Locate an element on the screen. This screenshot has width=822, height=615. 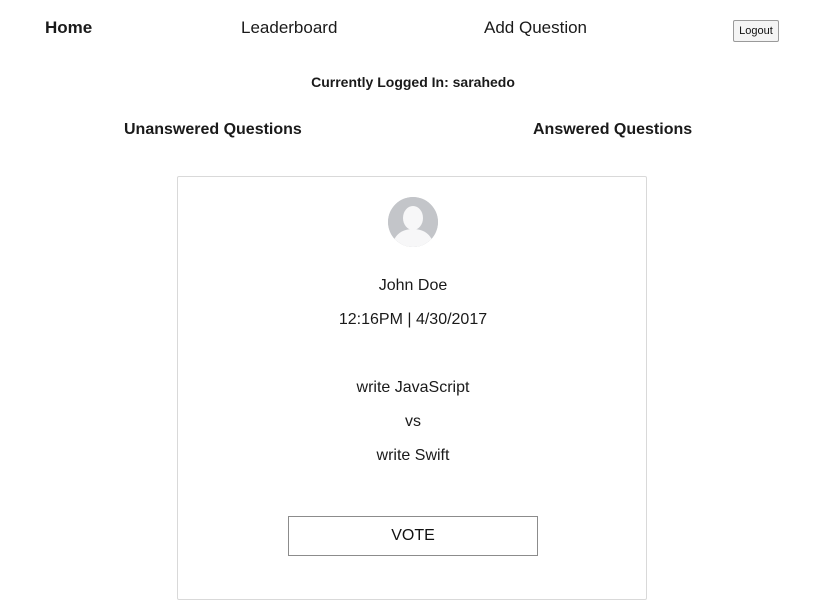
question-tabs: Unanswered Questions Answered Questions is located at coordinates (411, 132).